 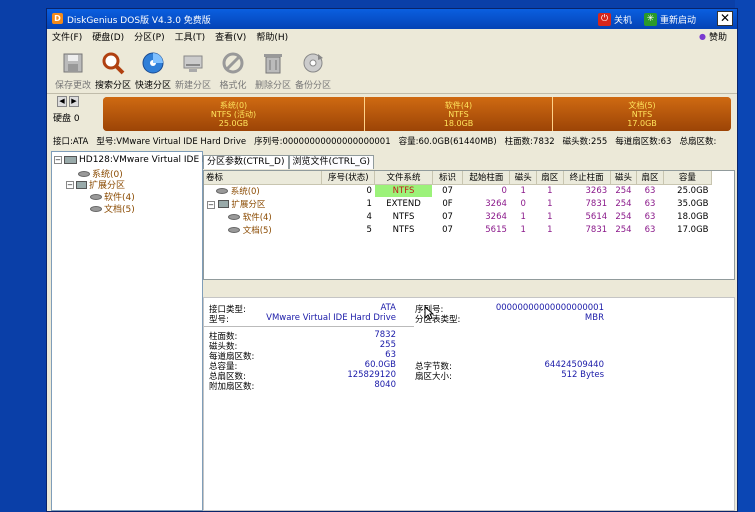 What do you see at coordinates (523, 178) in the screenshot?
I see `col-start-head: 磁头` at bounding box center [523, 178].